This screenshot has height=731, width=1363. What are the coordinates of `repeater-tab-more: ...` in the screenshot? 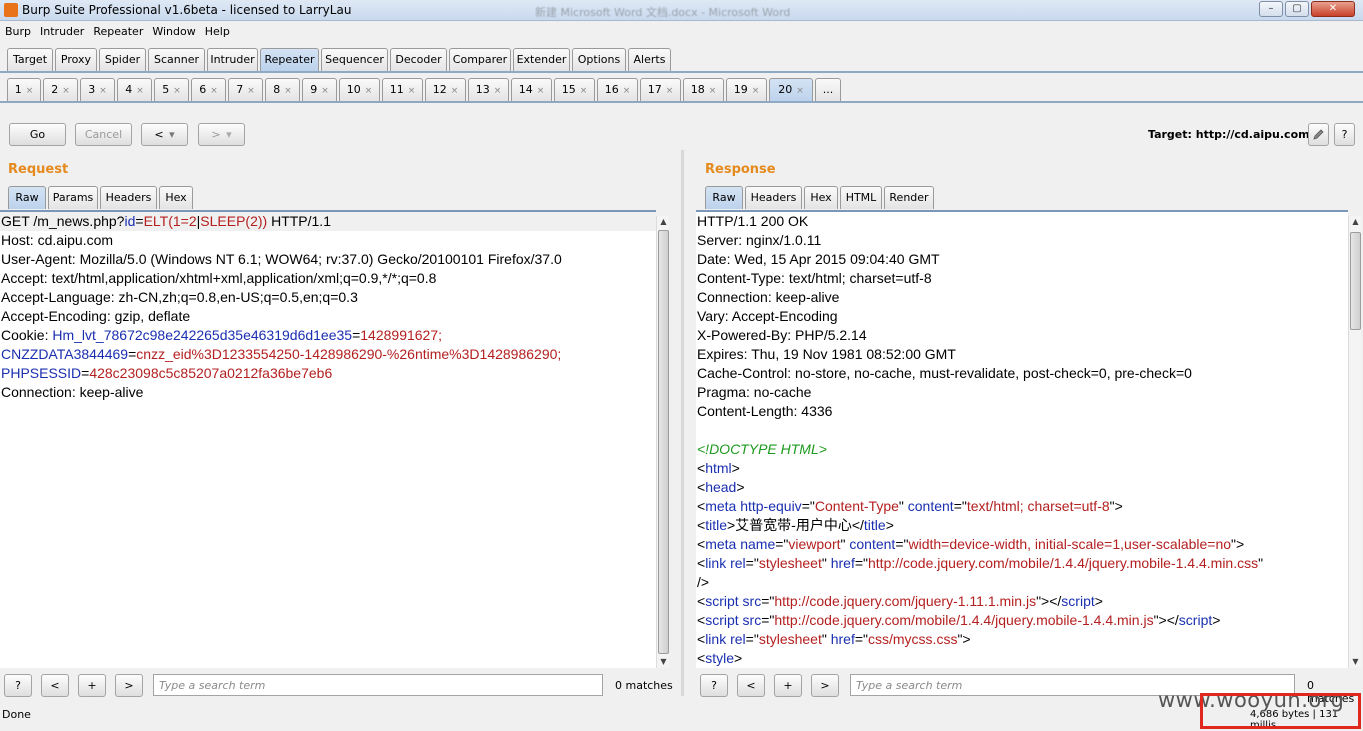 It's located at (828, 89).